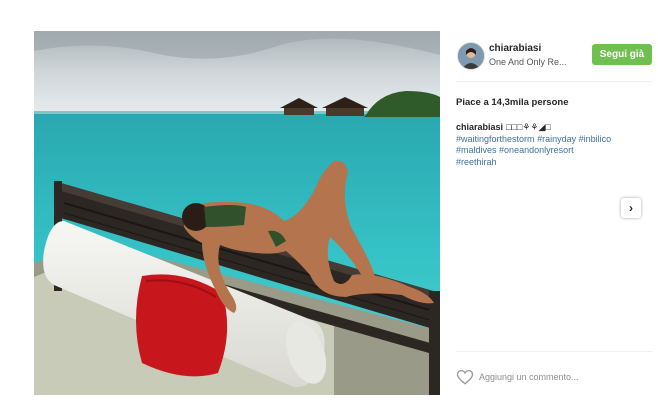 Image resolution: width=658 pixels, height=404 pixels. What do you see at coordinates (554, 81) in the screenshot?
I see `header-divider` at bounding box center [554, 81].